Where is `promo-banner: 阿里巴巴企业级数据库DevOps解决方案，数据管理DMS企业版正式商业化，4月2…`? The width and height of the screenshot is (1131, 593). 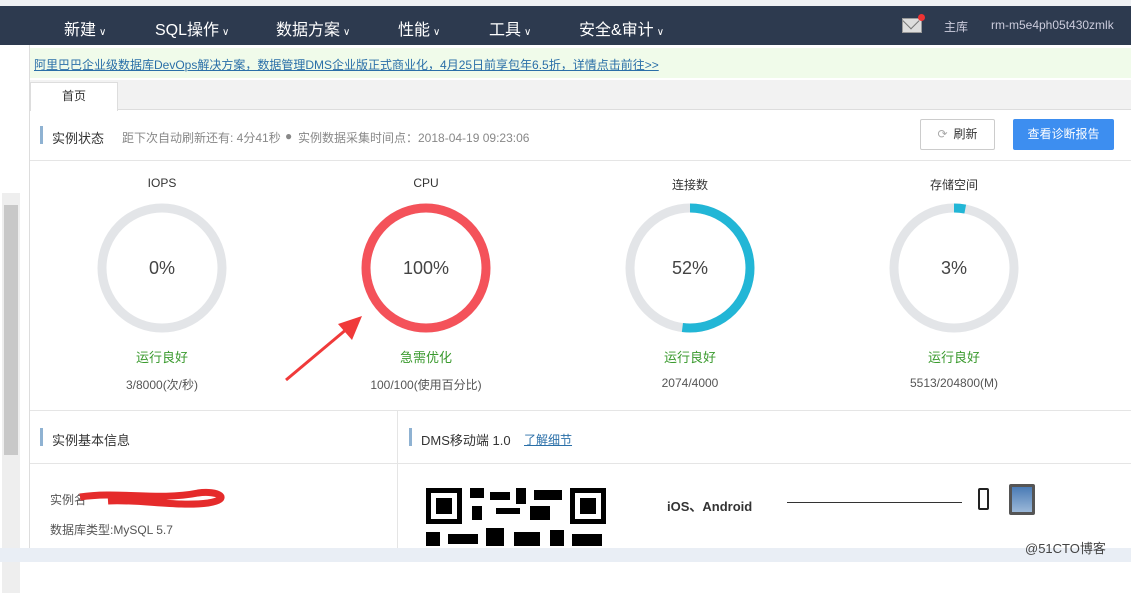 promo-banner: 阿里巴巴企业级数据库DevOps解决方案，数据管理DMS企业版正式商业化，4月2… is located at coordinates (580, 63).